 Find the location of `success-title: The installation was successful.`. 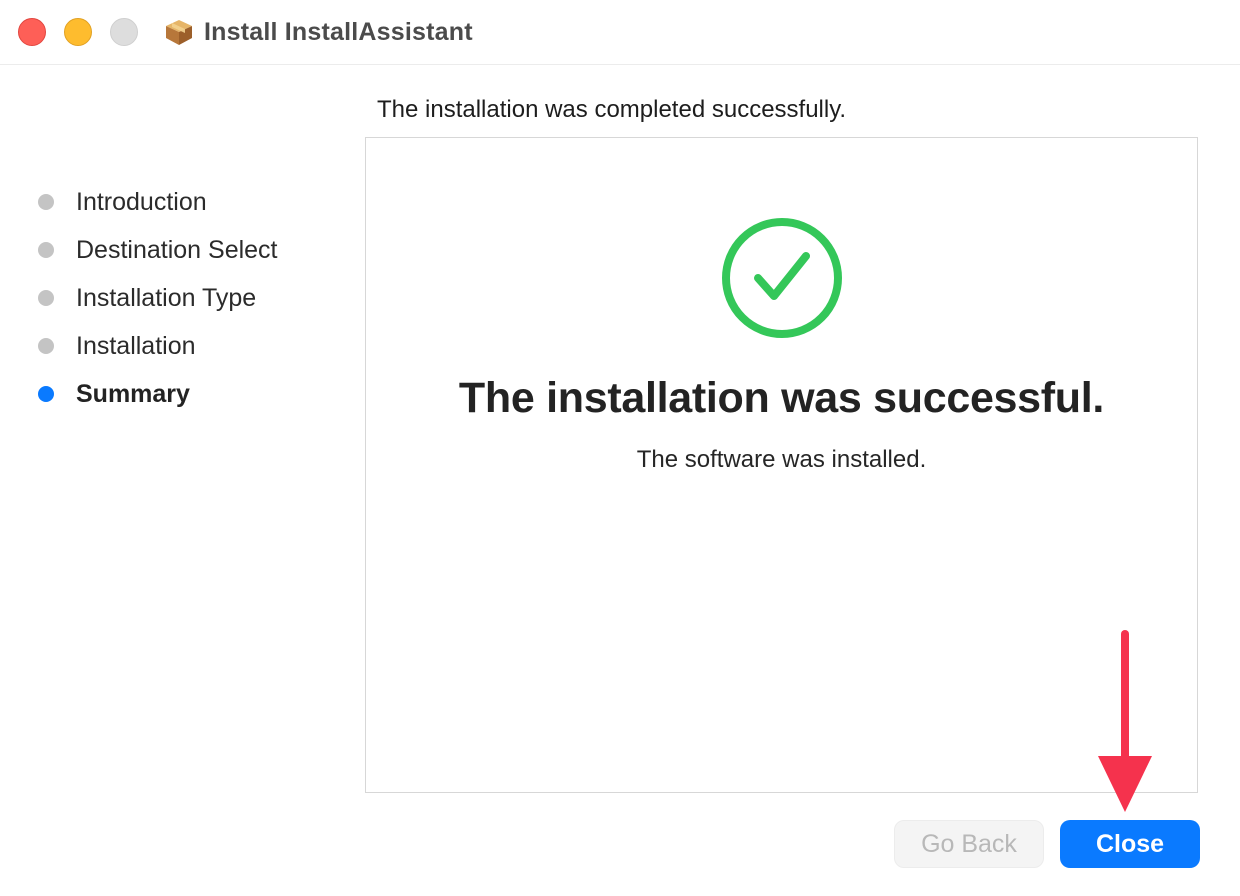

success-title: The installation was successful. is located at coordinates (781, 398).